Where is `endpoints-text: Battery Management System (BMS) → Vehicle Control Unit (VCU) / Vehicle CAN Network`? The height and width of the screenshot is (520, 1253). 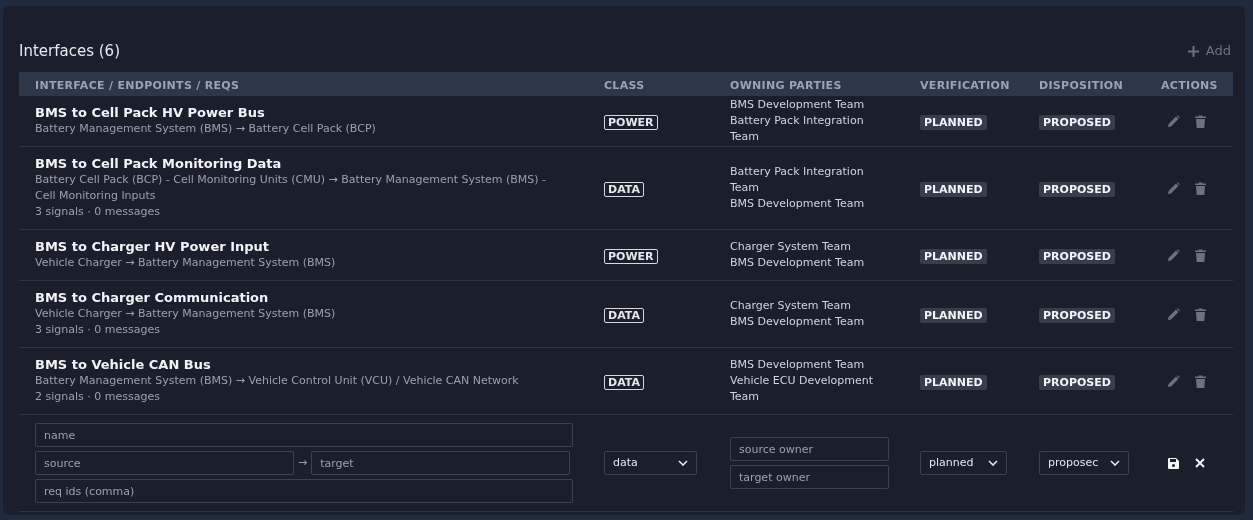
endpoints-text: Battery Management System (BMS) → Vehicle Control Unit (VCU) / Vehicle CAN Network is located at coordinates (277, 381).